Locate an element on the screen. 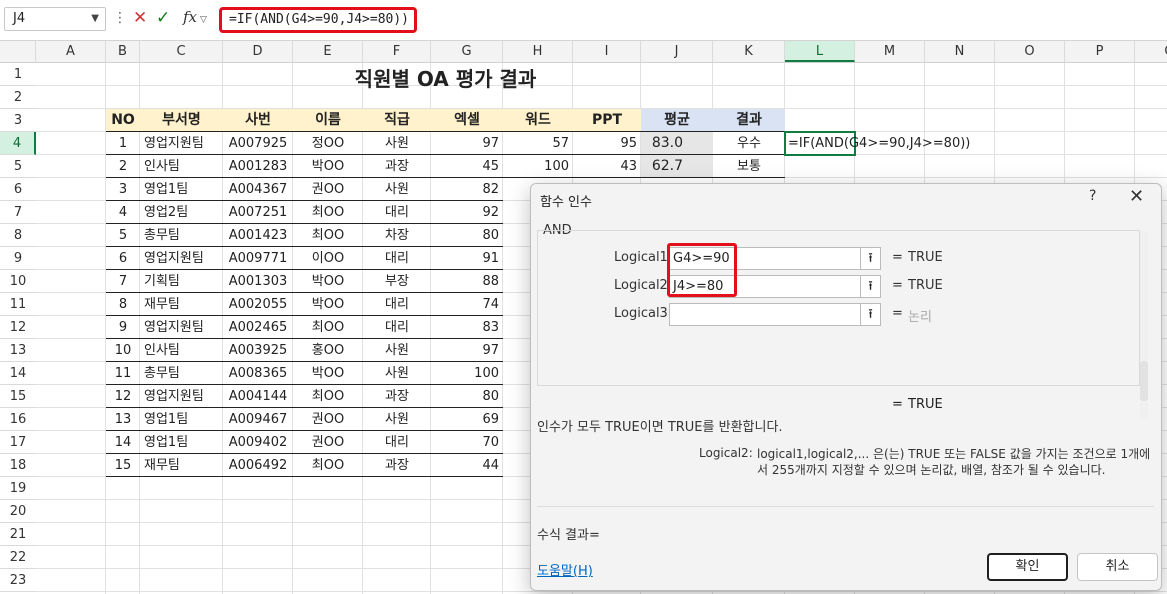 The height and width of the screenshot is (594, 1167). table-header-cell: 사번 is located at coordinates (258, 120).